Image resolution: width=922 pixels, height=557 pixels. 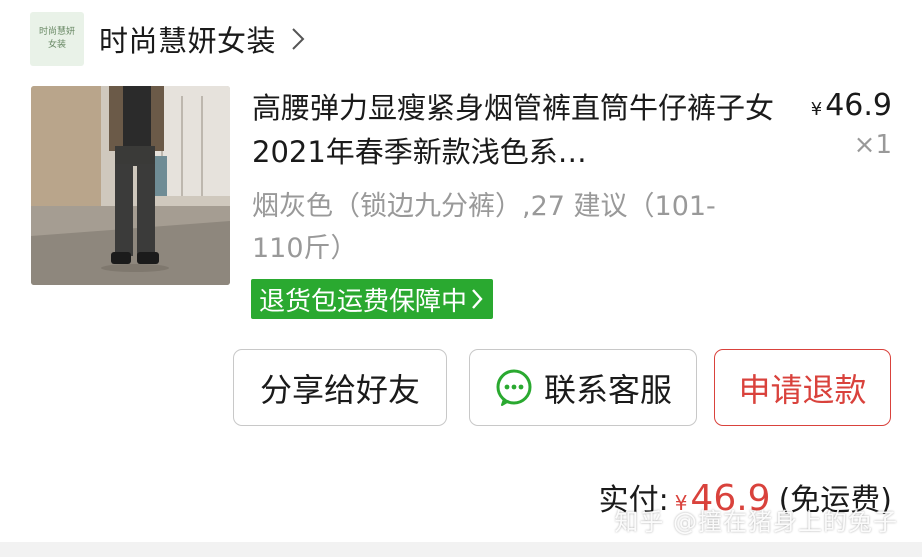 I want to click on product-quantity: ×1, so click(x=872, y=145).